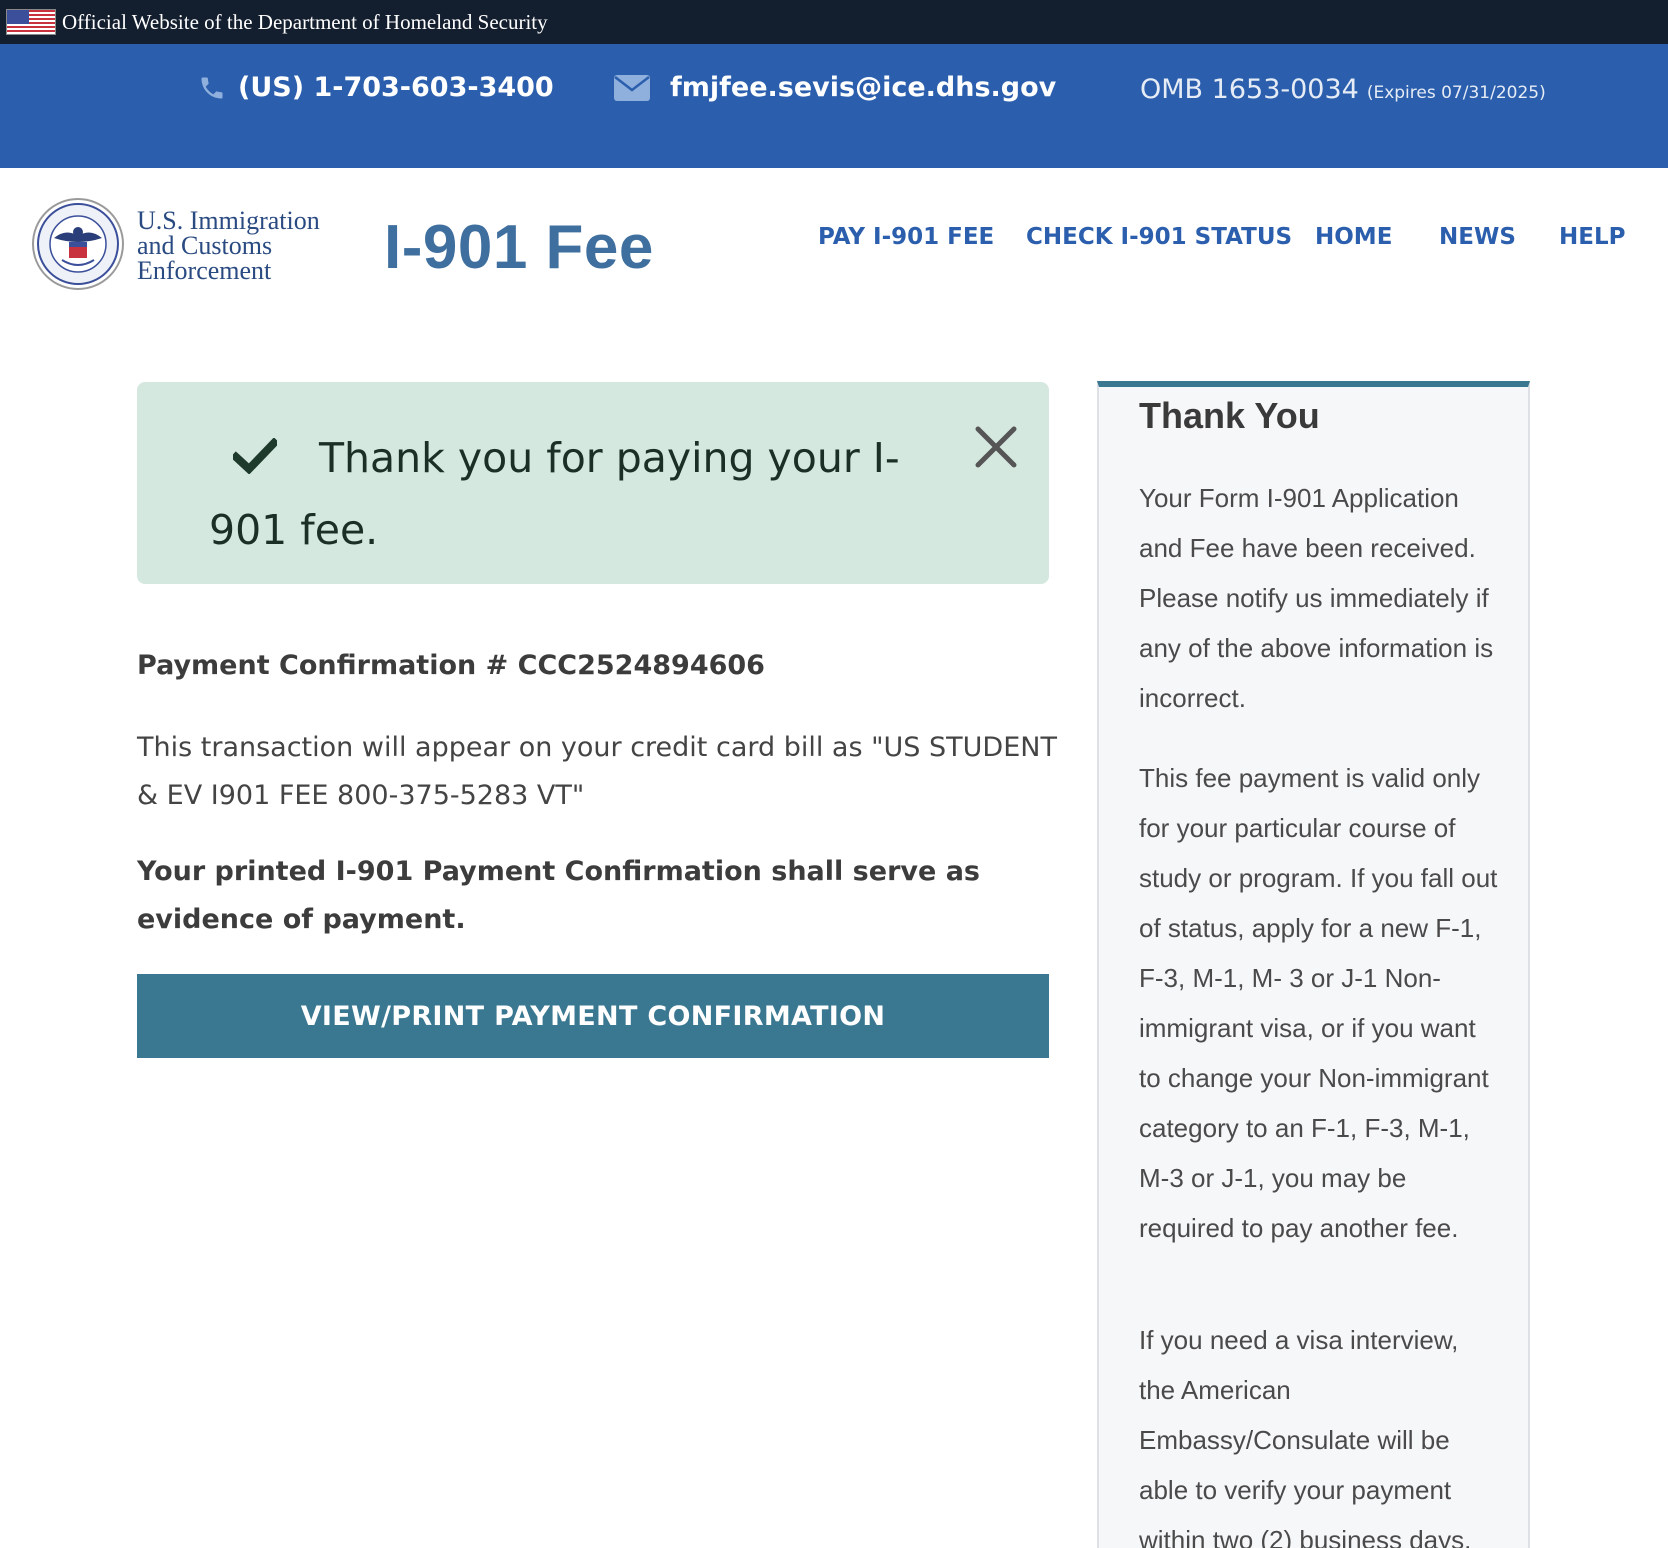  I want to click on nav-check-status: CHECK I-901 STATUS, so click(1159, 237).